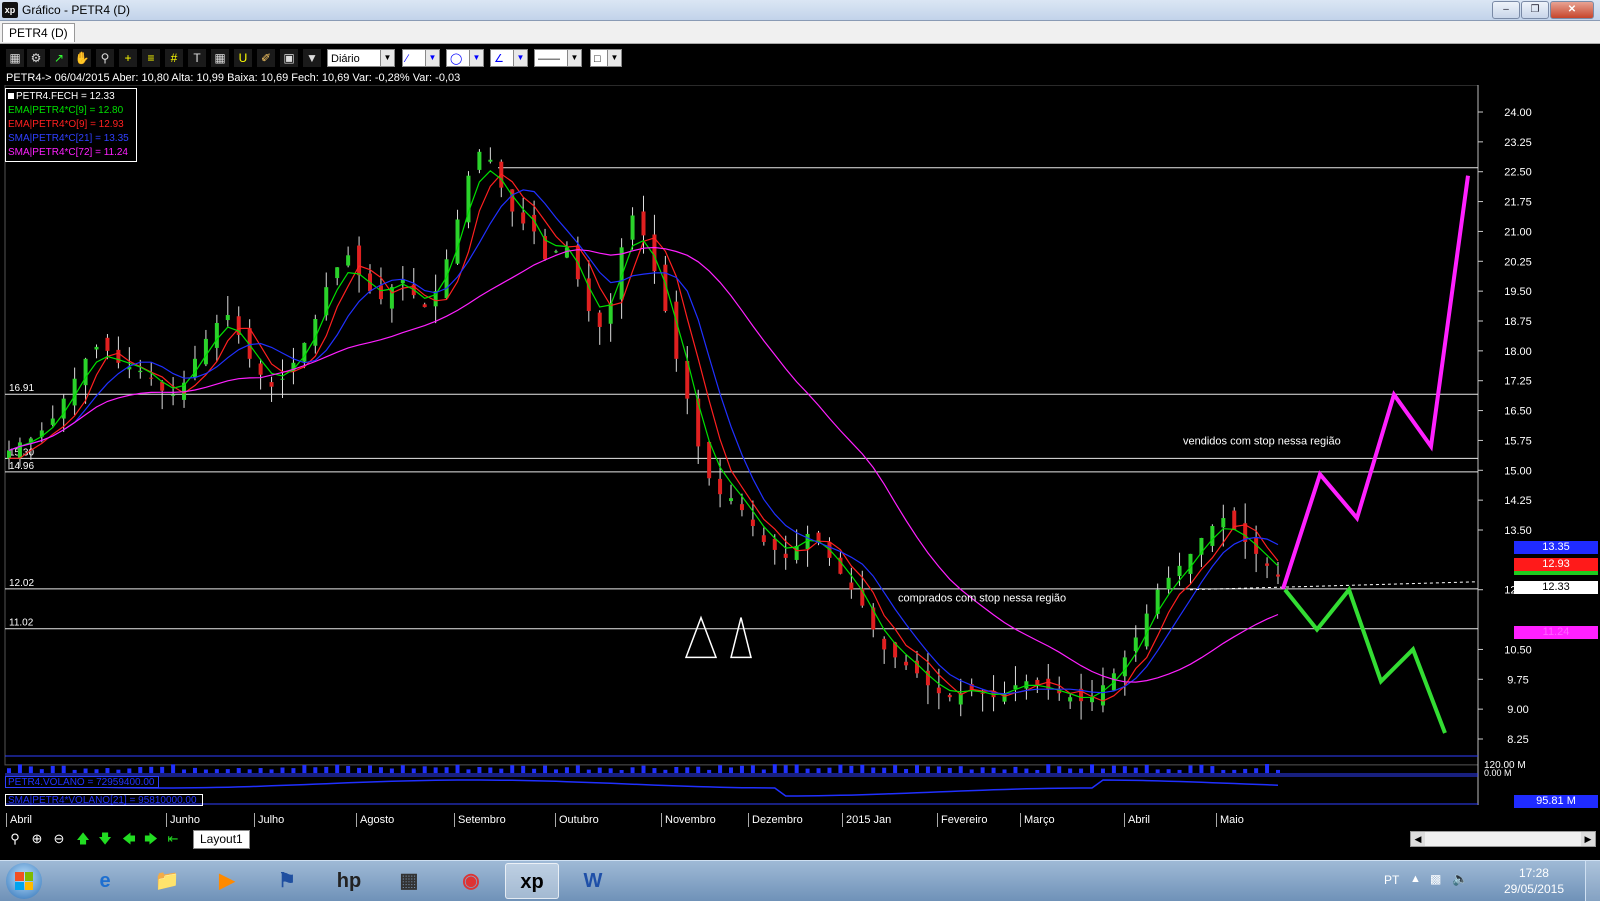  Describe the element at coordinates (227, 881) in the screenshot. I see `media-player-icon: ▶` at that location.